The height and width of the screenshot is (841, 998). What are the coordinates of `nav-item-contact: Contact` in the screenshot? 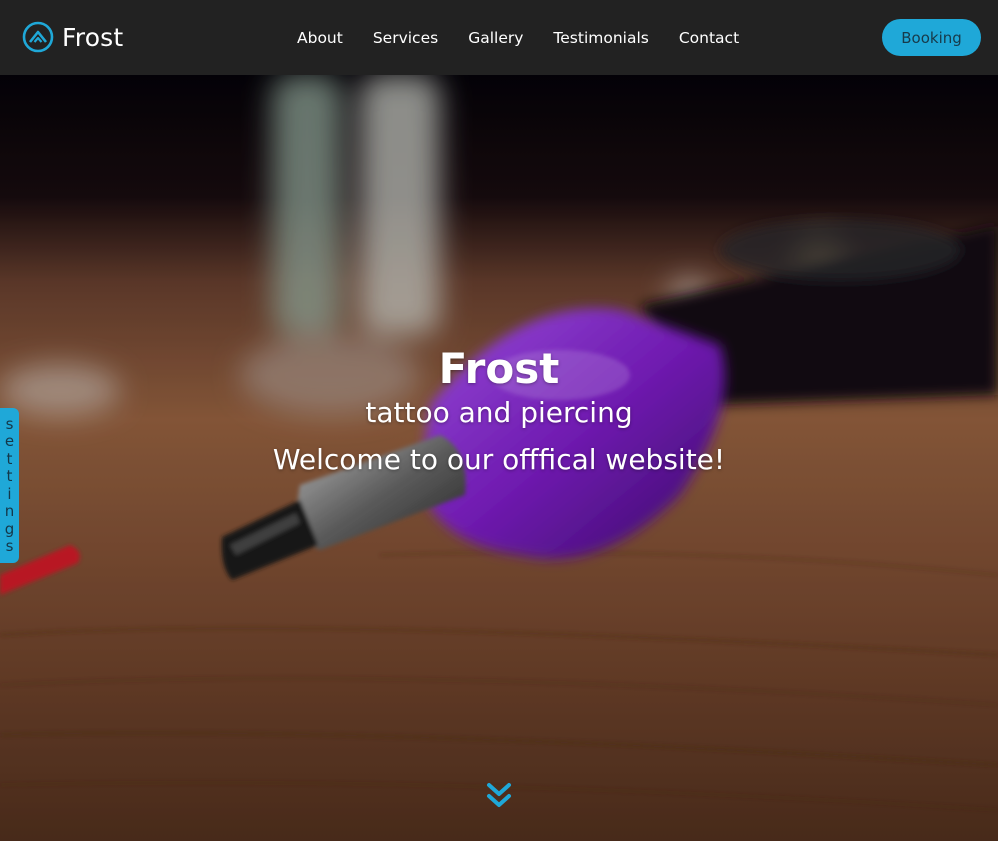 It's located at (709, 38).